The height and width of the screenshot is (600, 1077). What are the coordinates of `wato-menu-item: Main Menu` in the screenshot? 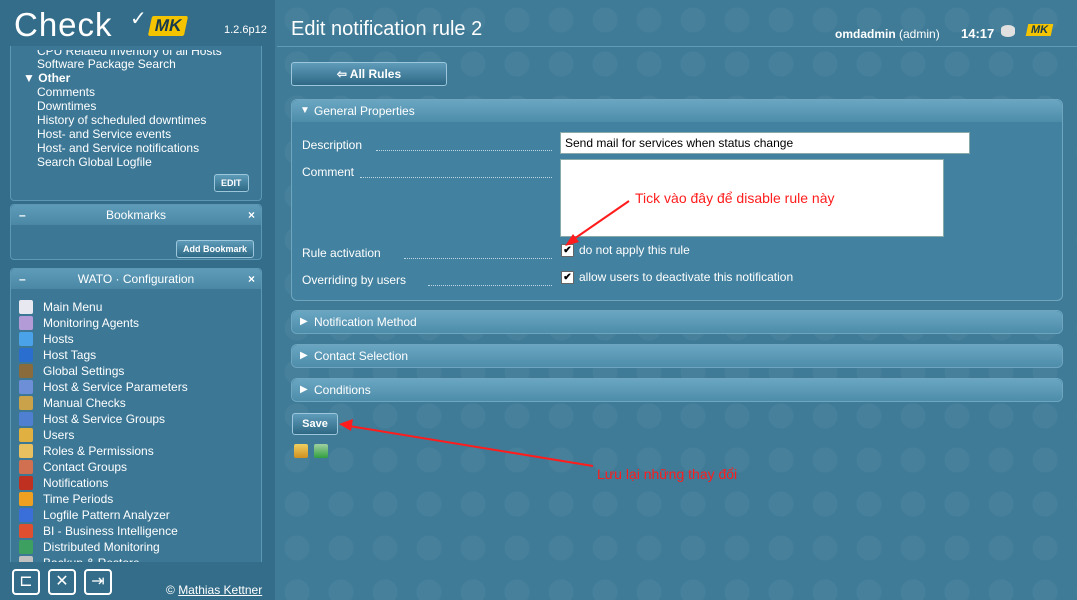 It's located at (60, 307).